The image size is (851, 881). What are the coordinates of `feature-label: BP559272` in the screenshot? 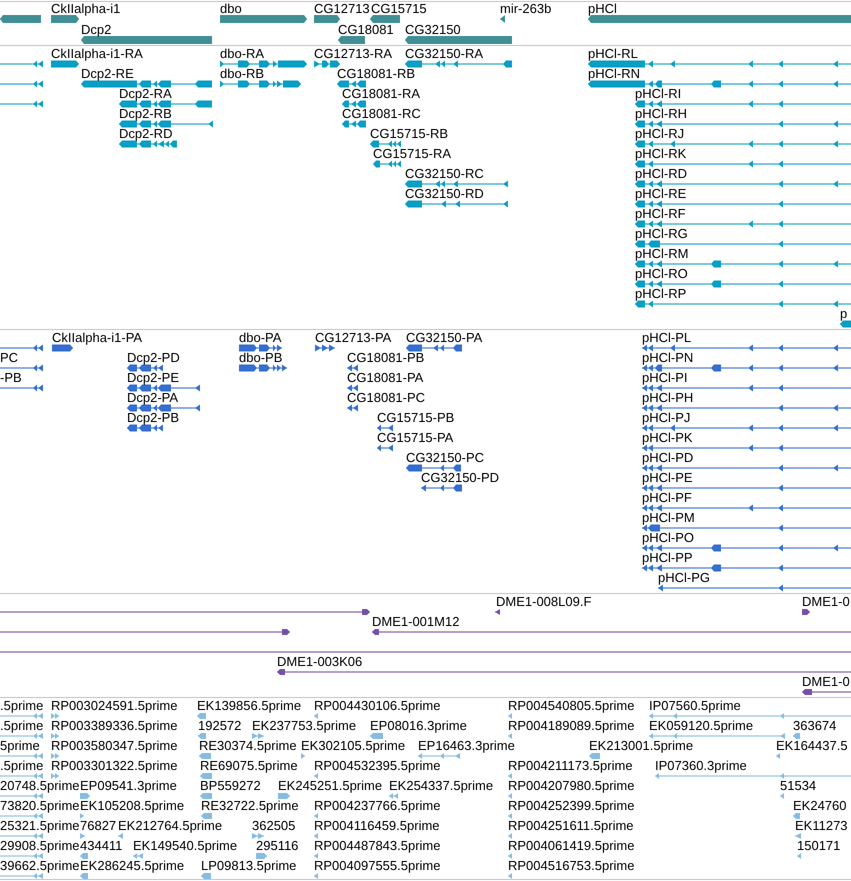 It's located at (230, 786).